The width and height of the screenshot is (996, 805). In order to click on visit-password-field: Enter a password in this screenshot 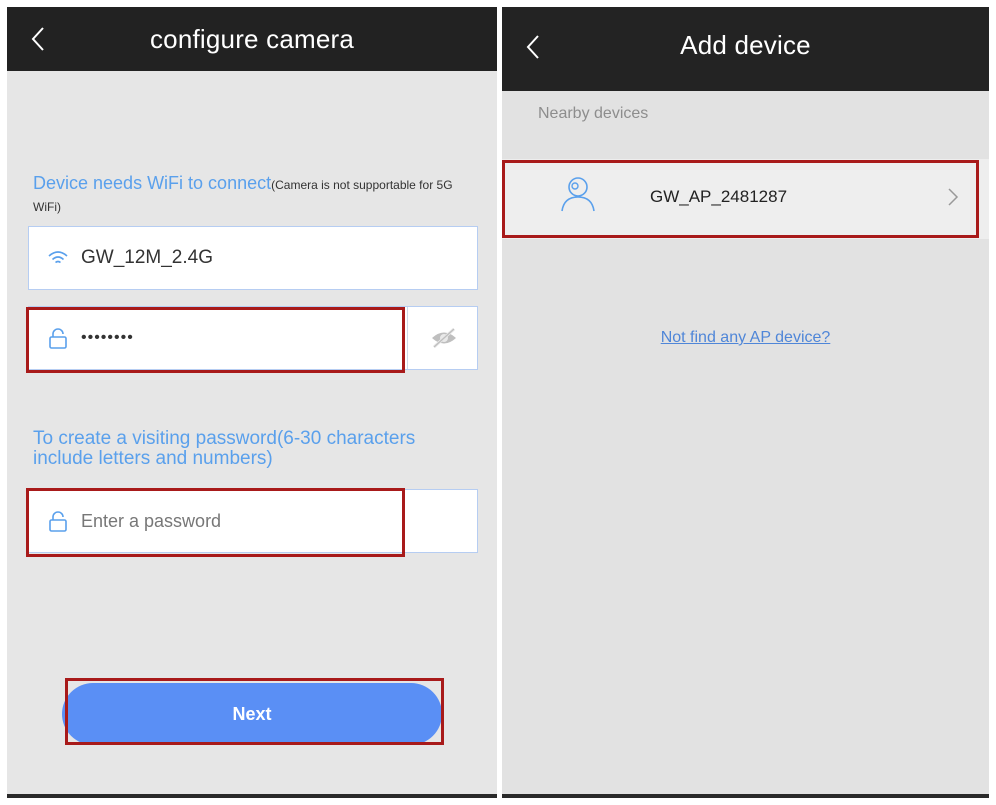, I will do `click(253, 521)`.